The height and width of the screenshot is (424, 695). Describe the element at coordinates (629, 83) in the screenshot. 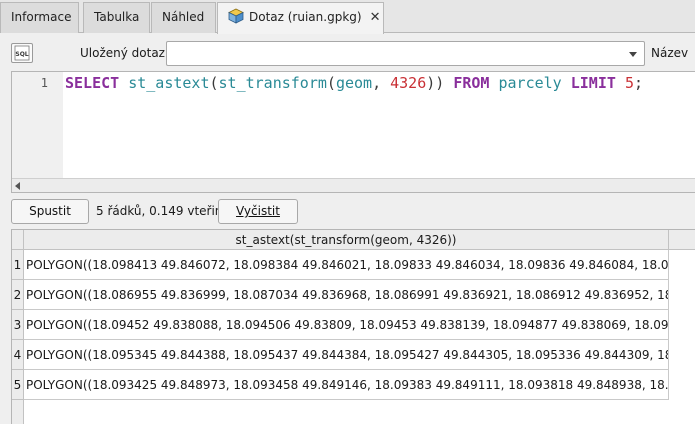

I see `sql-token: 5` at that location.